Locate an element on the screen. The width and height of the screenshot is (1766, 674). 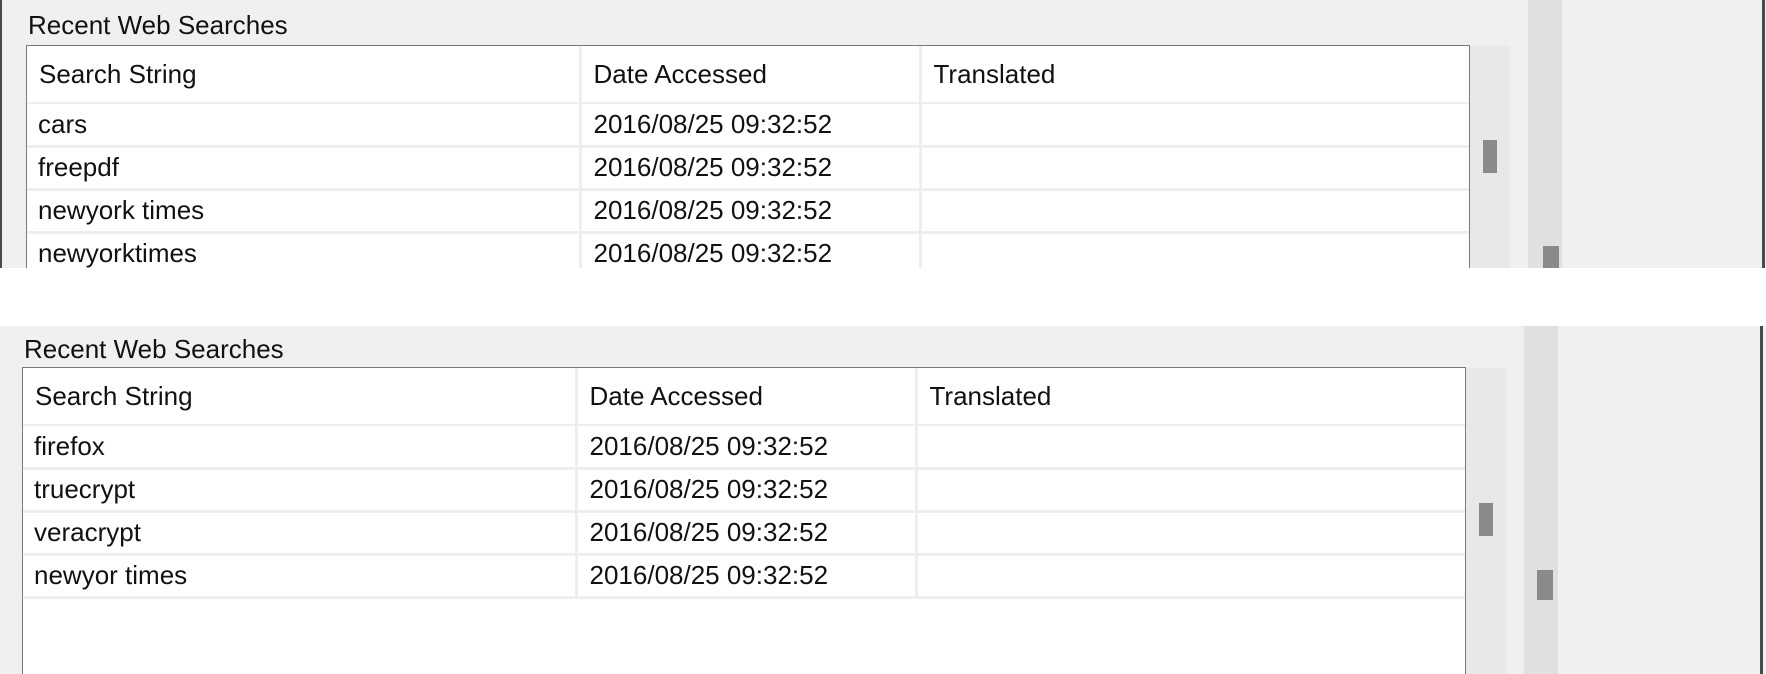
cell-search-string: freepdf is located at coordinates (304, 168).